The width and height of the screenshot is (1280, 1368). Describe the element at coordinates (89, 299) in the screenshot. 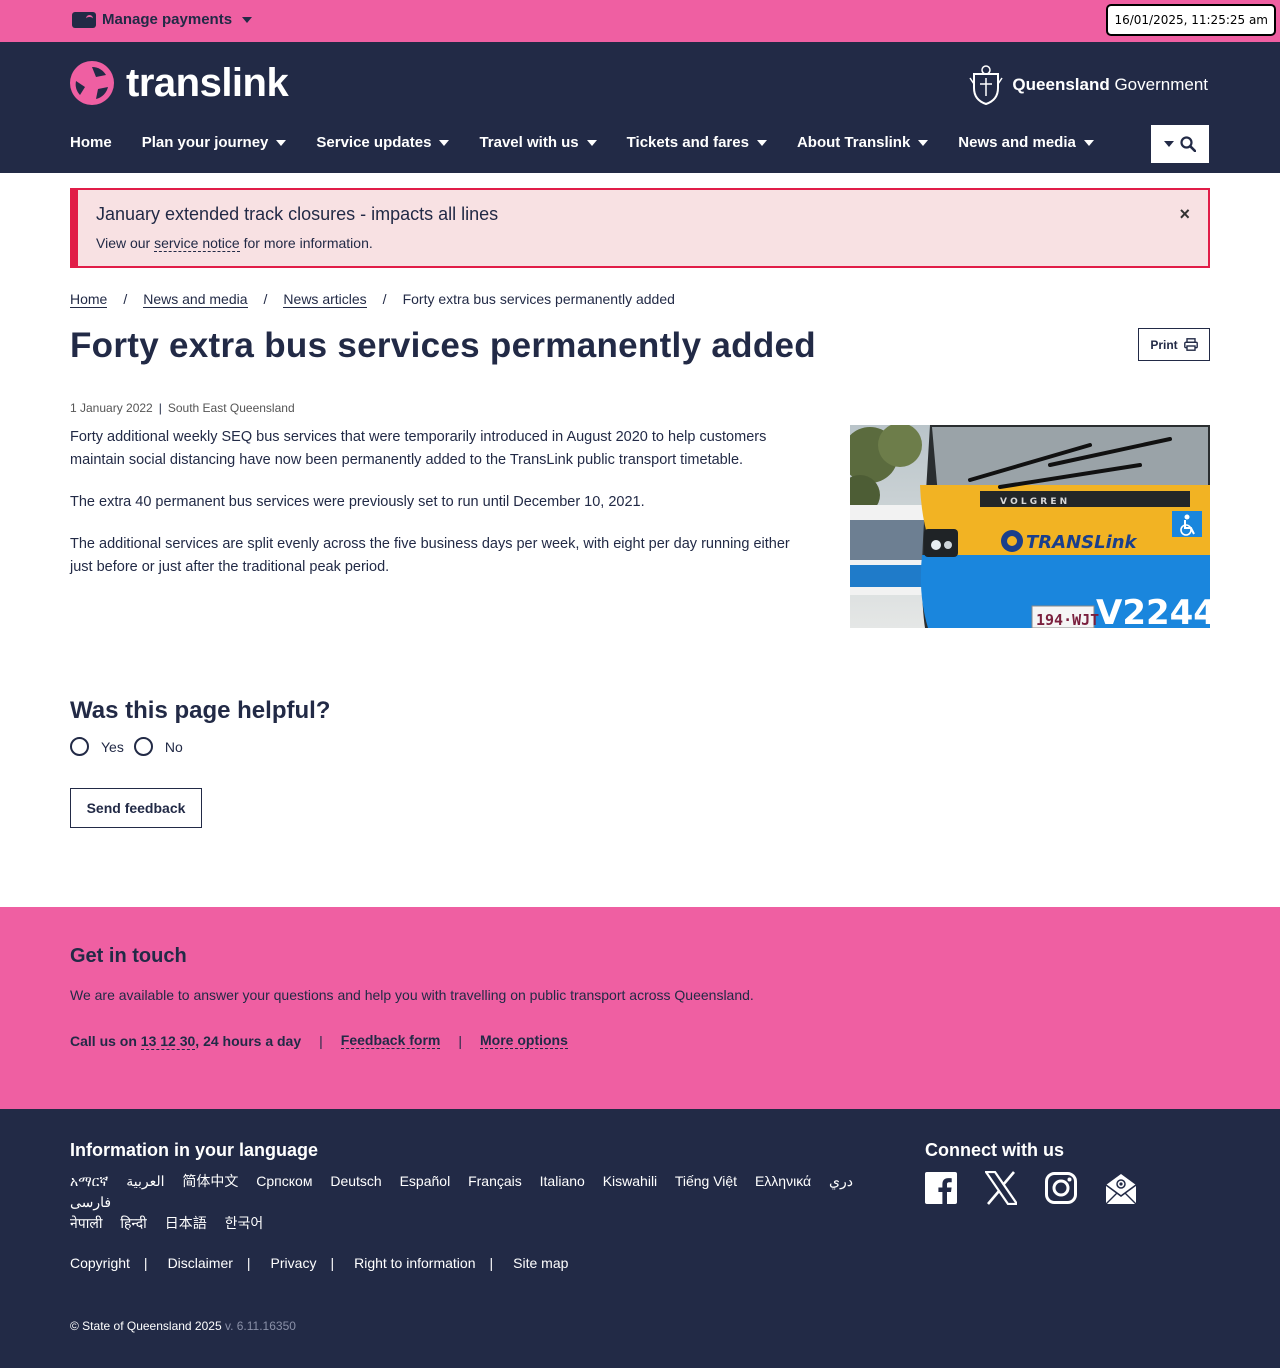

I see `breadcrumb-home: Home` at that location.